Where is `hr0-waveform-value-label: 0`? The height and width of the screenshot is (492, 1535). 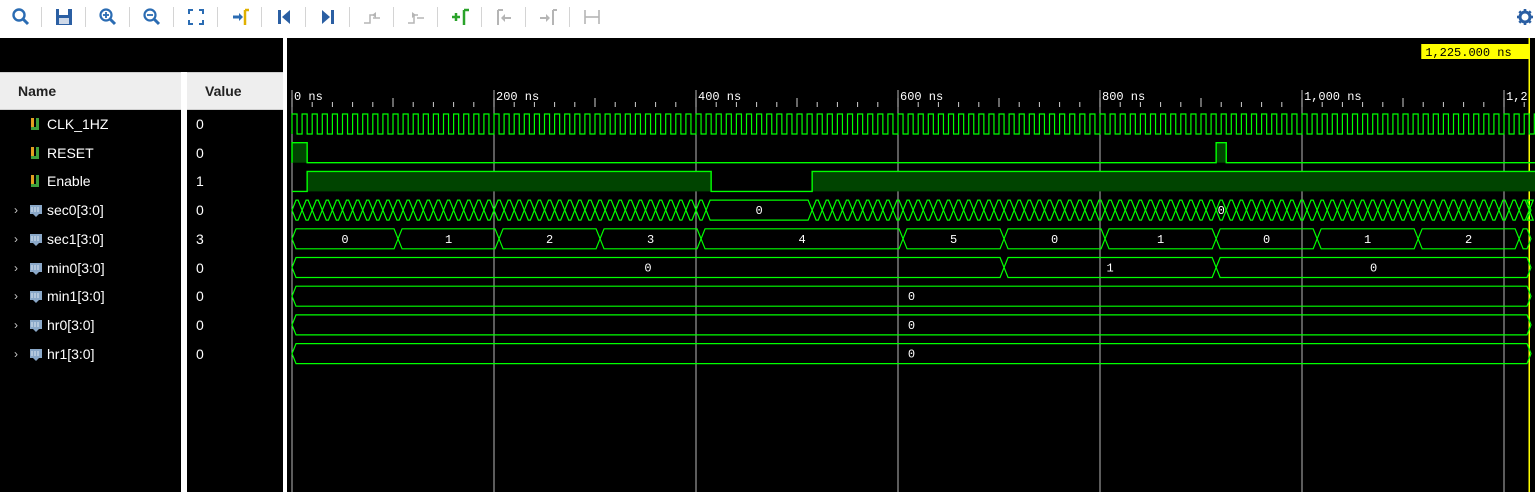
hr0-waveform-value-label: 0 is located at coordinates (911, 326).